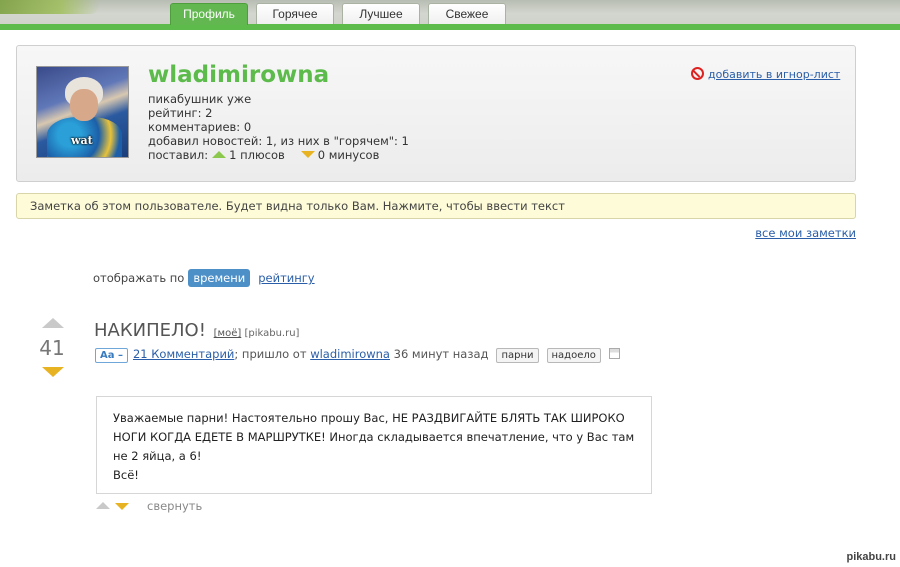 Image resolution: width=900 pixels, height=567 pixels. Describe the element at coordinates (200, 127) in the screenshot. I see `stat-comments: комментариев: 0` at that location.